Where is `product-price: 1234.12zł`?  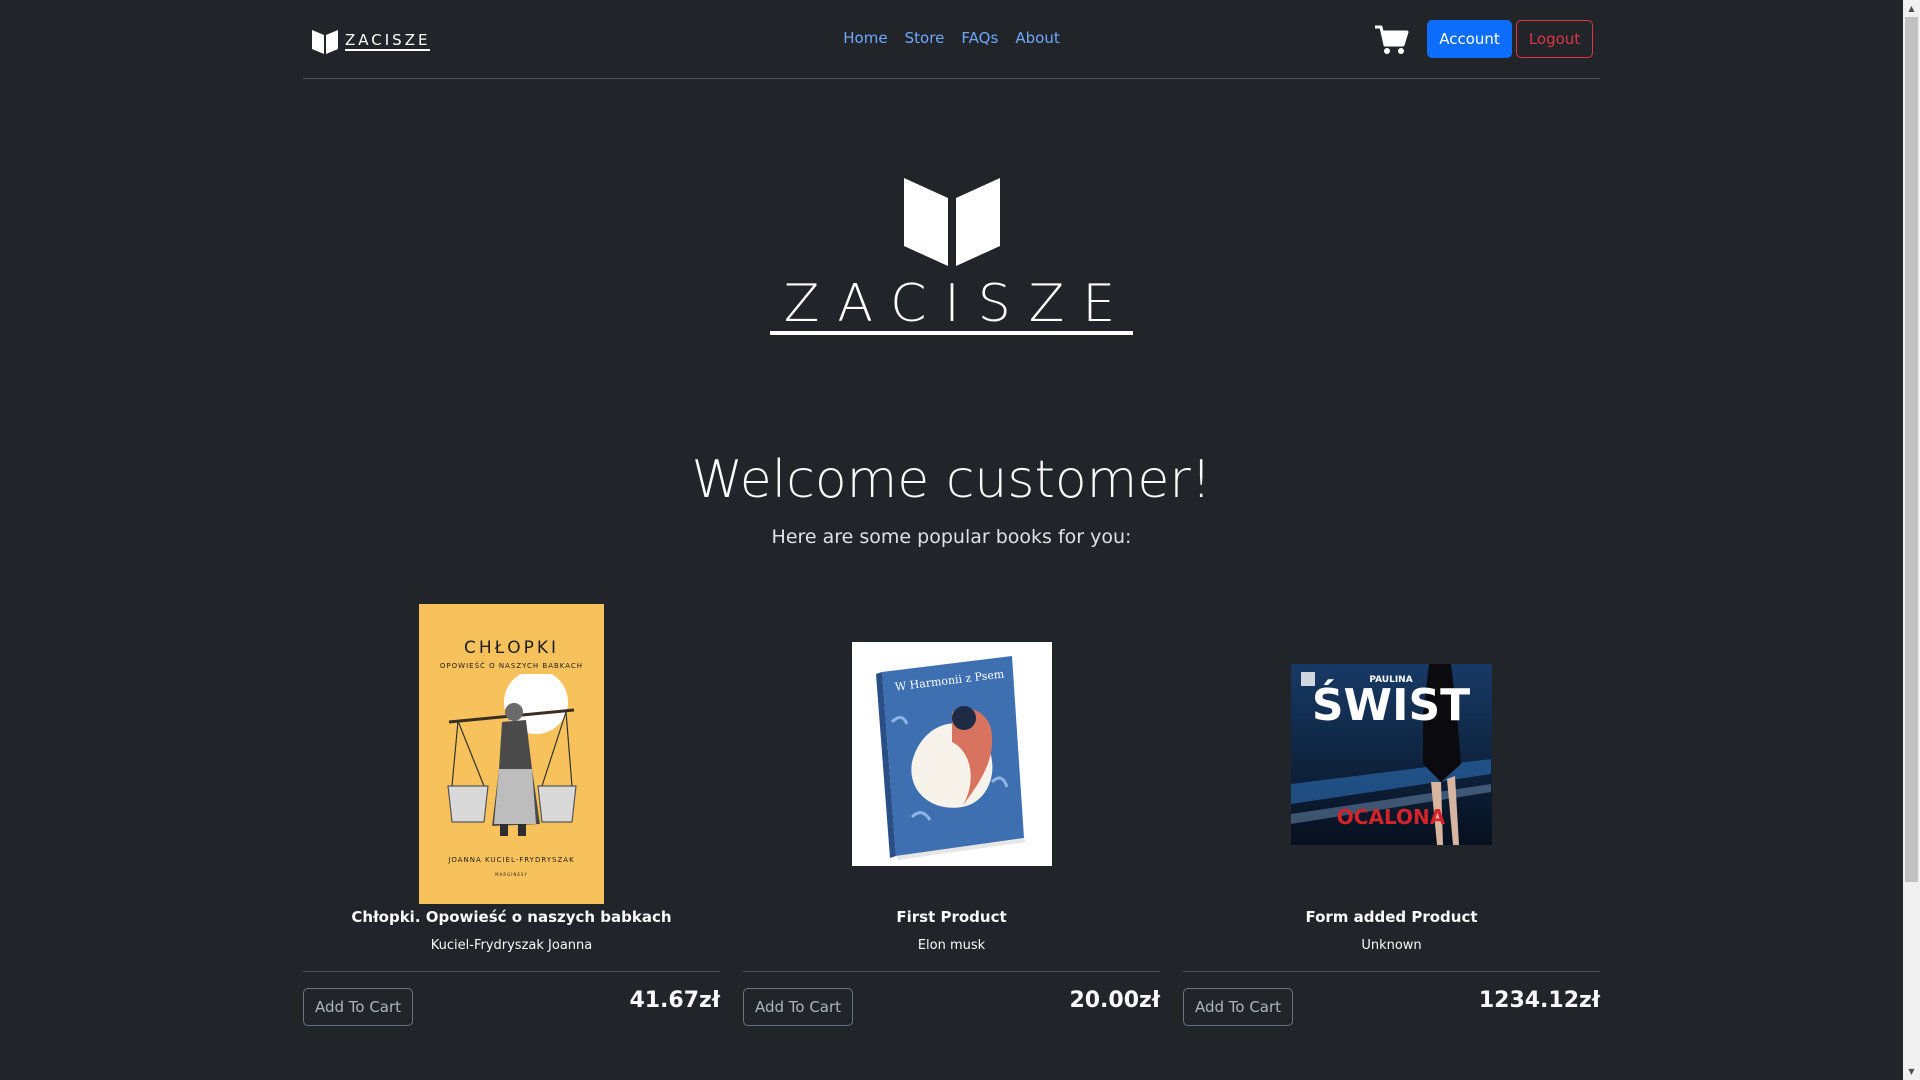
product-price: 1234.12zł is located at coordinates (1539, 1000).